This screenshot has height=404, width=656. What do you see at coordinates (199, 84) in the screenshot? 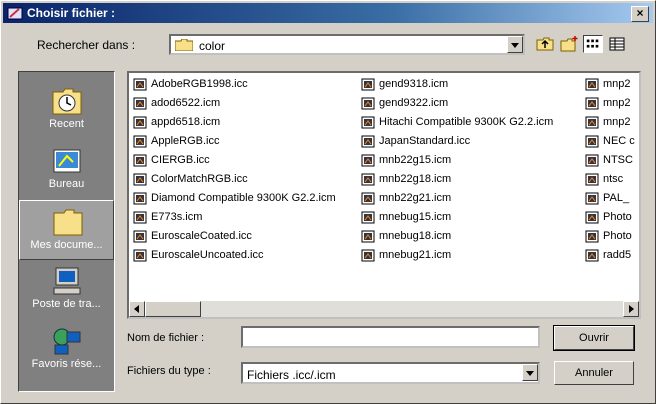
I see `file-name: AdobeRGB1998.icc` at bounding box center [199, 84].